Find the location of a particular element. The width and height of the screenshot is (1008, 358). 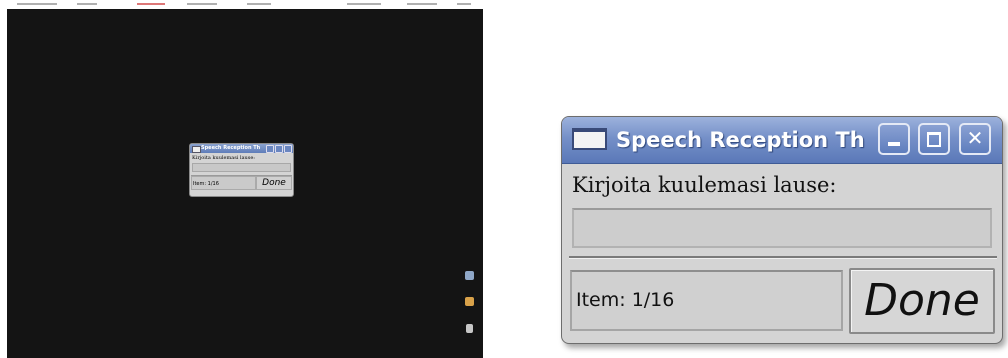

thumbnail-done-button: Done is located at coordinates (274, 183).